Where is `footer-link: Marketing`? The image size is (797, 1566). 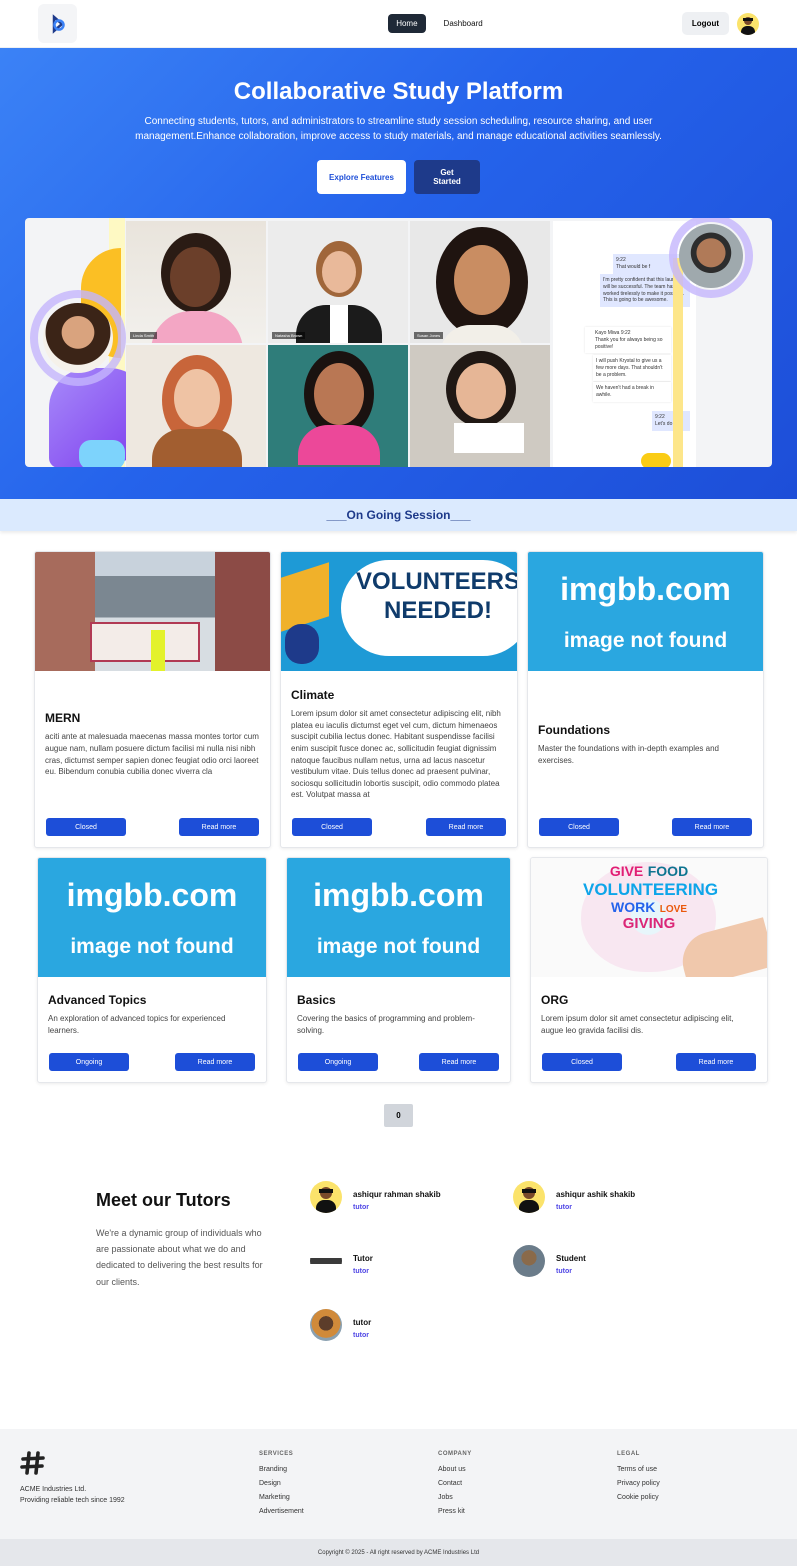
footer-link: Marketing is located at coordinates (348, 1497).